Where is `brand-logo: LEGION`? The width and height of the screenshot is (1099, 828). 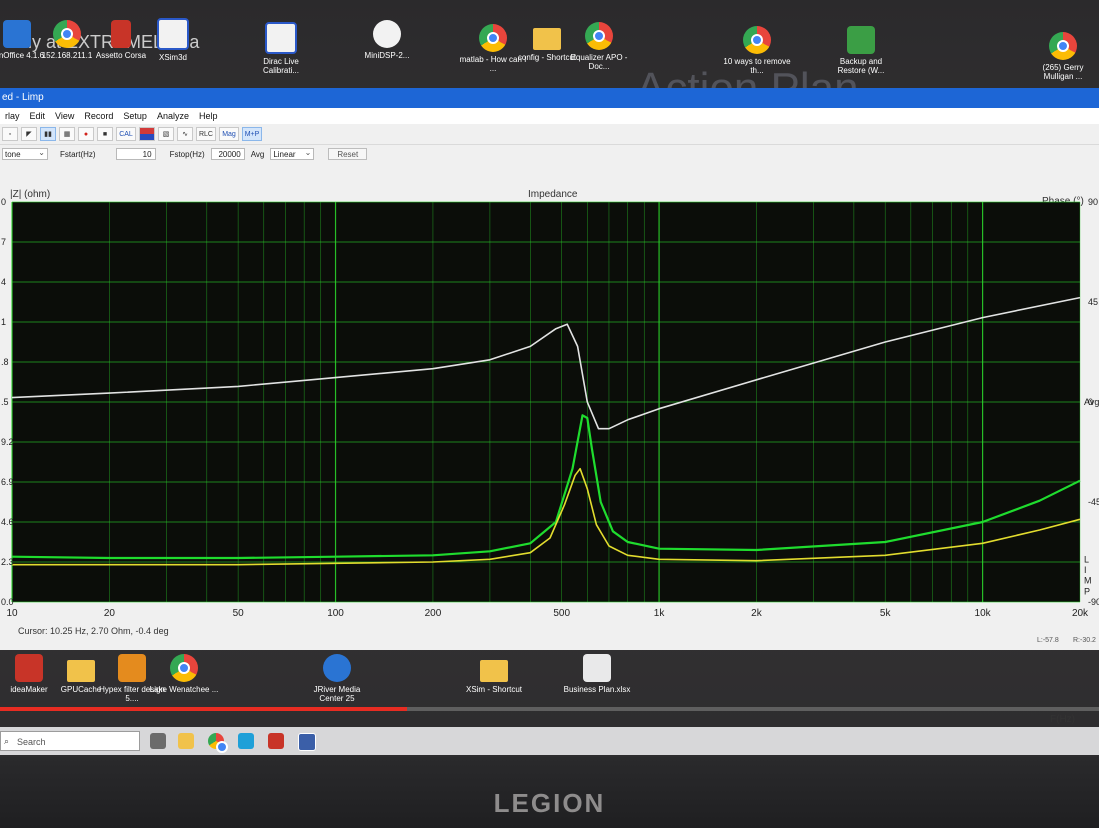
brand-logo: LEGION is located at coordinates (549, 803).